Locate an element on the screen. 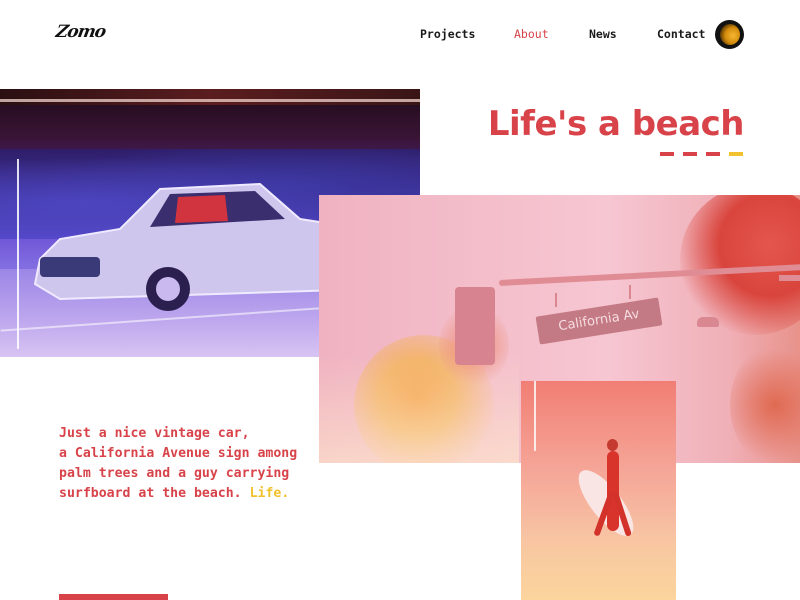  description-line: palm trees and a guy carrying is located at coordinates (174, 473).